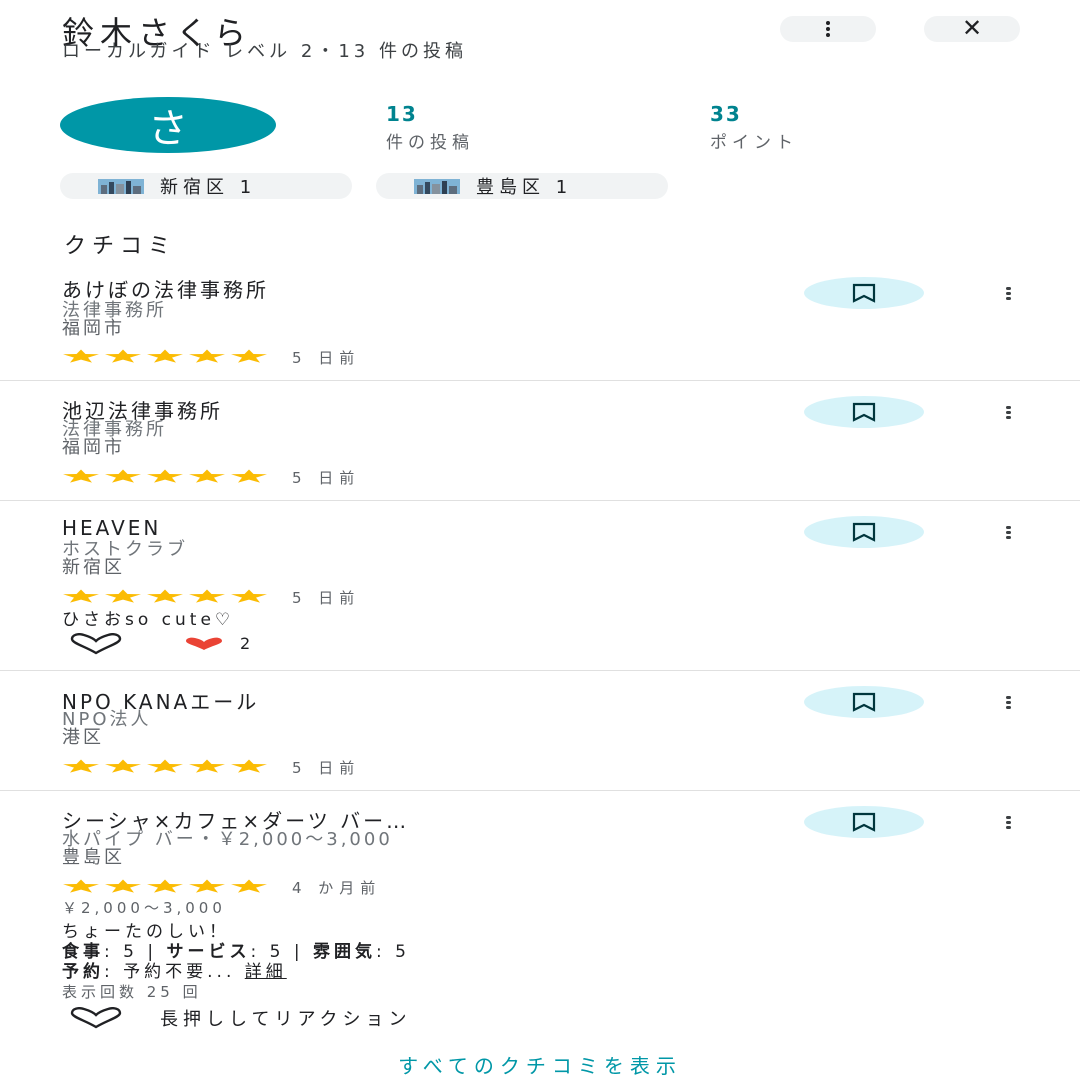 This screenshot has width=1080, height=1080. What do you see at coordinates (204, 643) in the screenshot?
I see `red-heart-icon` at bounding box center [204, 643].